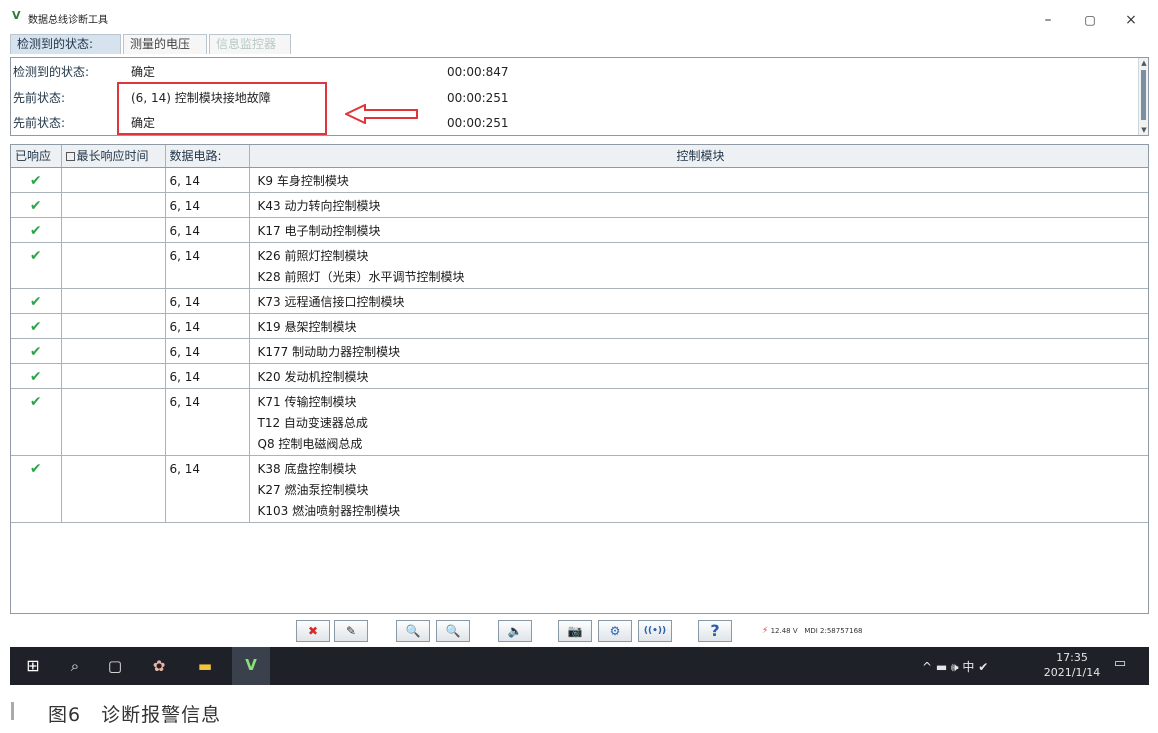 The image size is (1158, 733). I want to click on tab-detected-status: 检测到的状态:, so click(65, 44).